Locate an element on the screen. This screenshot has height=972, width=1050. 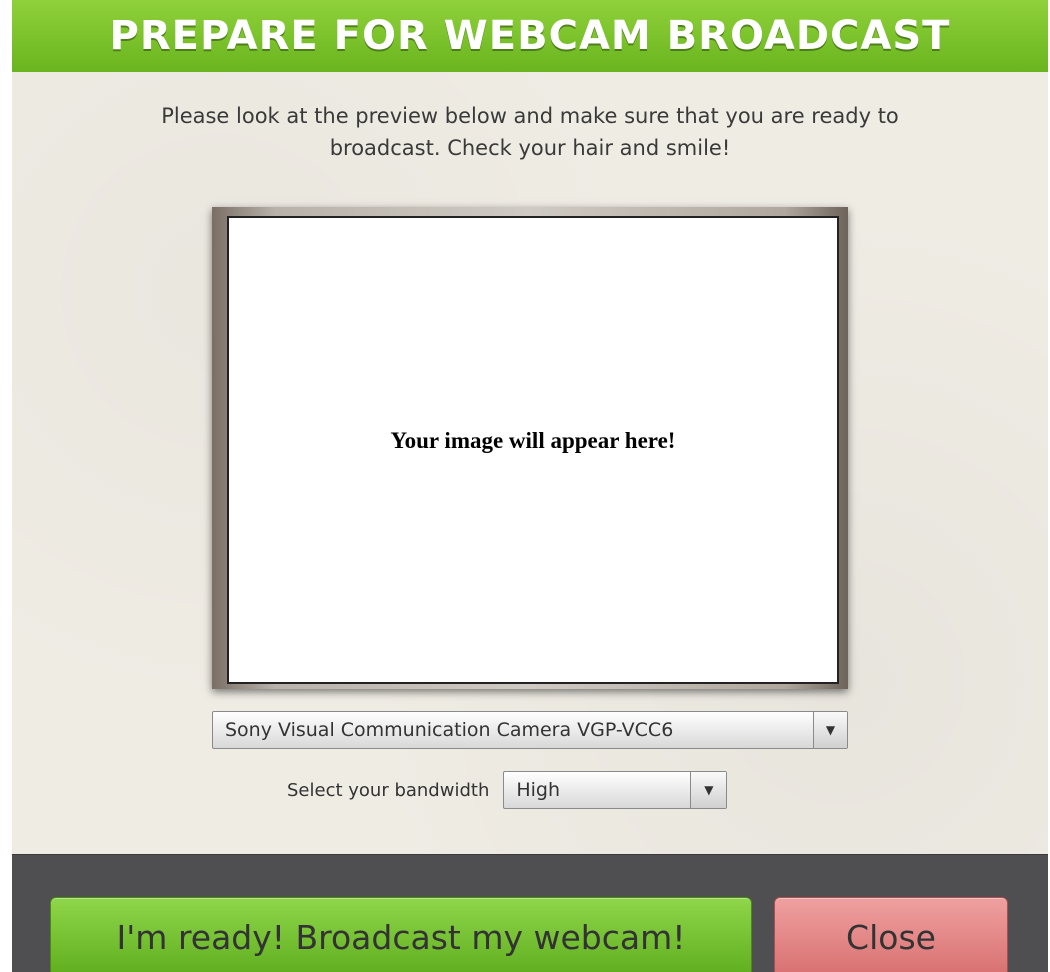
bandwidth-label: Select your bandwidth is located at coordinates (388, 790).